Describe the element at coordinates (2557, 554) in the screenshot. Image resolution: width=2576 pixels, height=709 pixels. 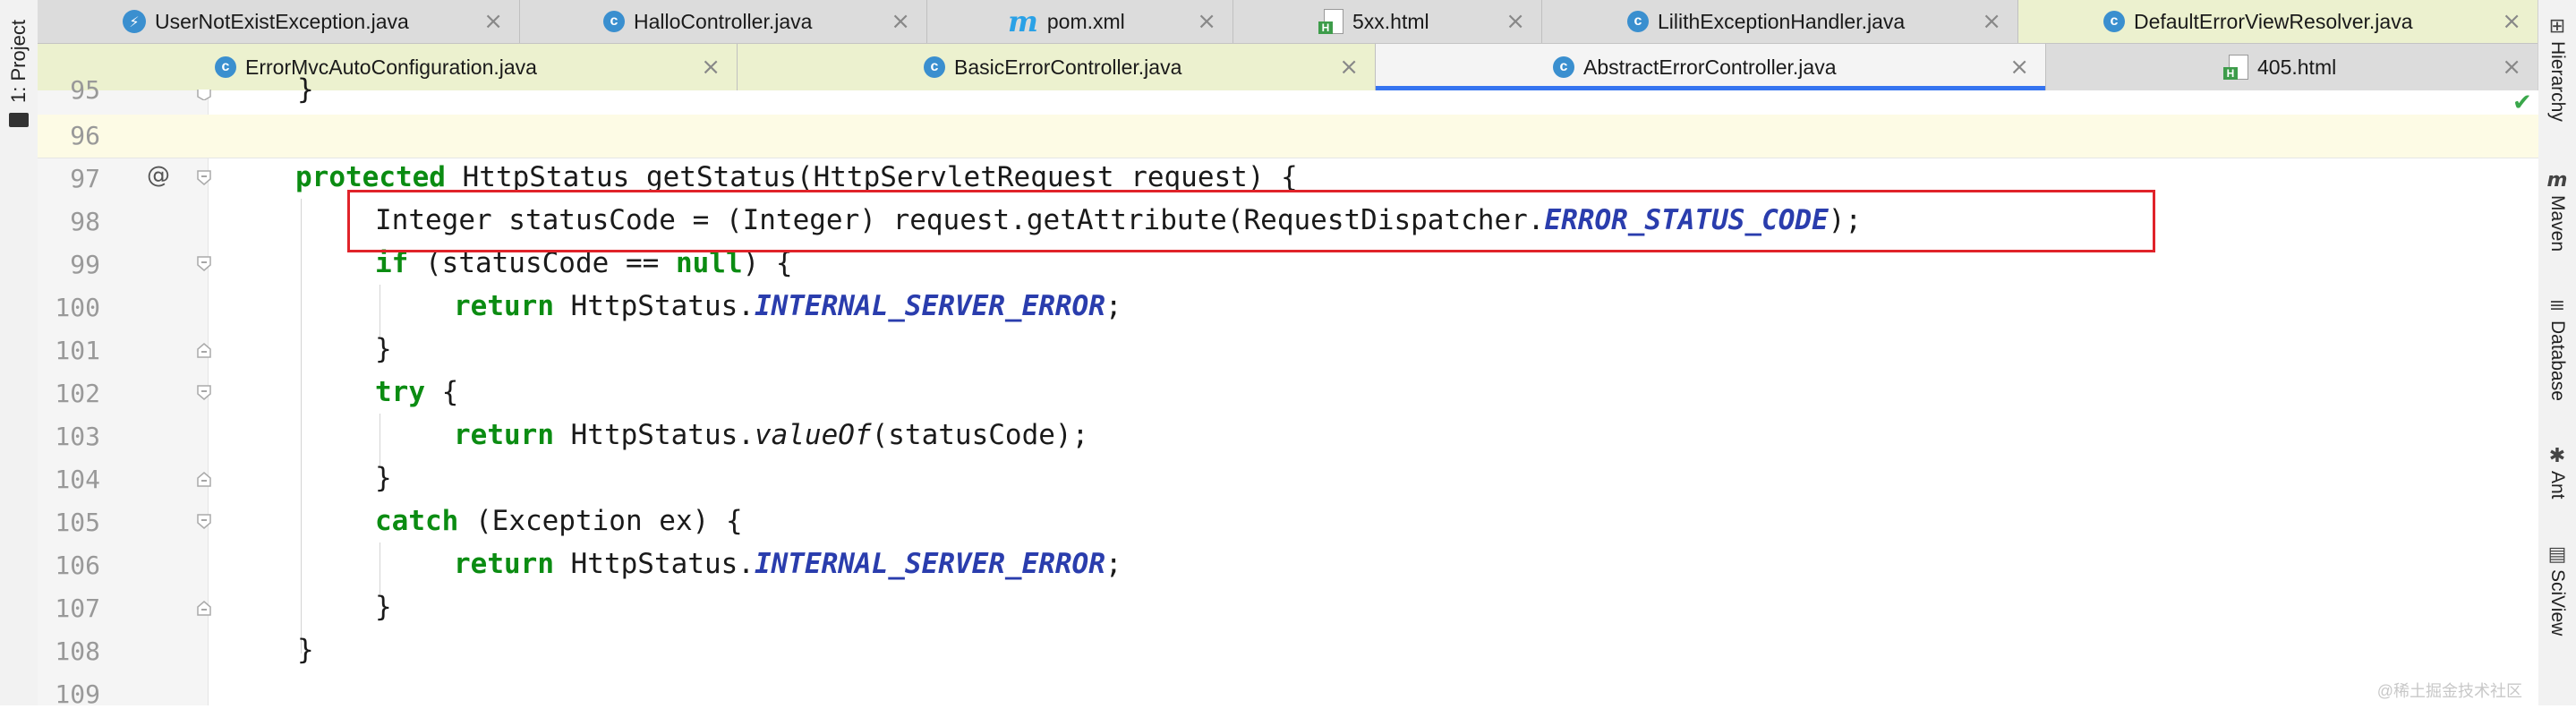
I see `sciview-icon: ▤` at that location.